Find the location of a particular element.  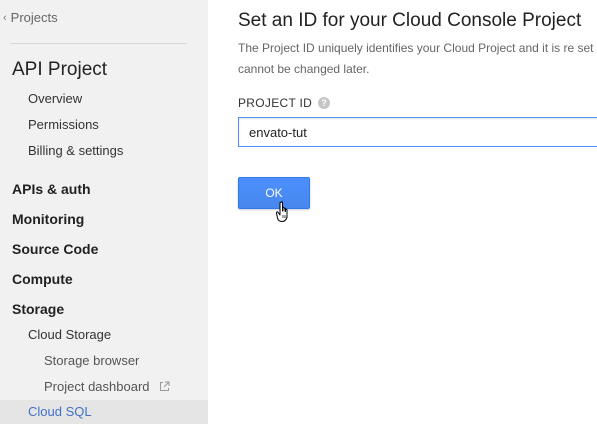

ok-button: OK is located at coordinates (274, 193).